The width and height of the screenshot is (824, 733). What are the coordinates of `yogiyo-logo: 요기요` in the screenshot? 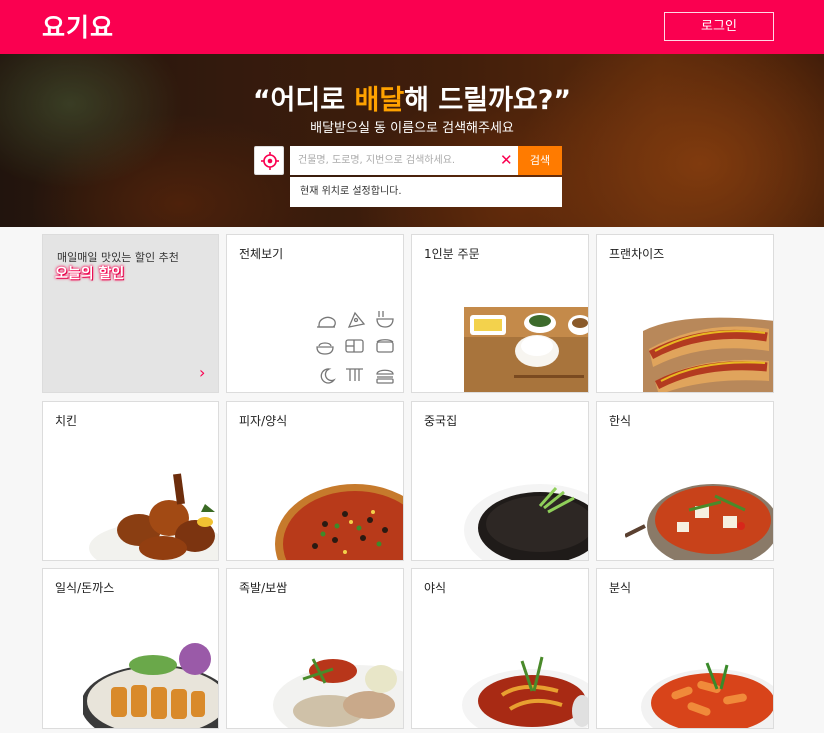 It's located at (78, 26).